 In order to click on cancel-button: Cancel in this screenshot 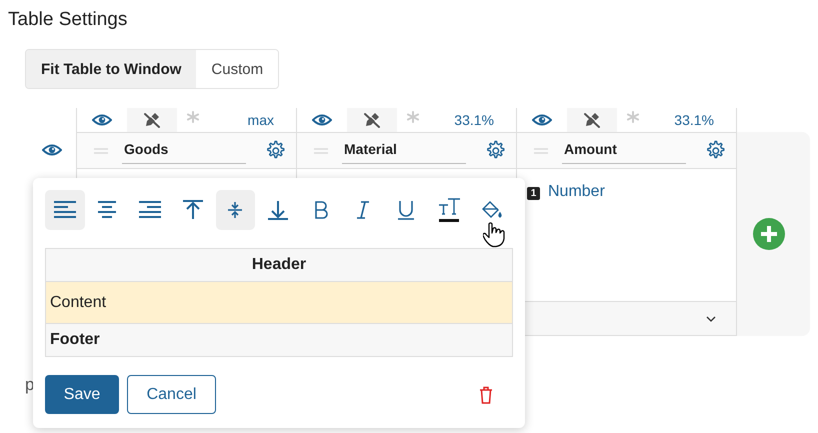, I will do `click(171, 394)`.